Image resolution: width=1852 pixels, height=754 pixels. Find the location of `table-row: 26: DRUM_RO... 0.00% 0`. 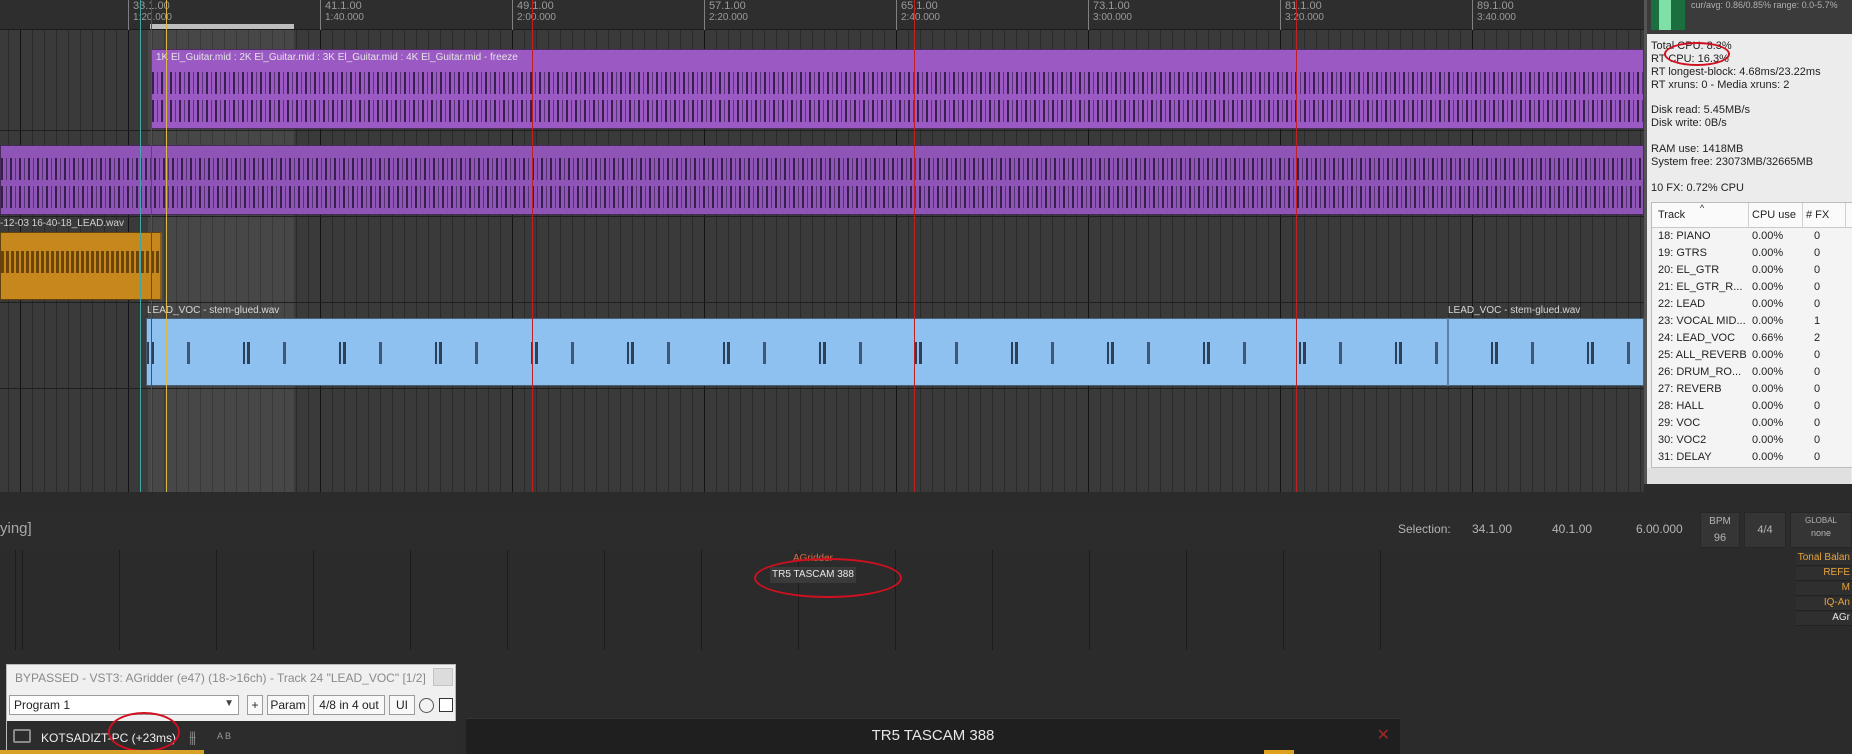

table-row: 26: DRUM_RO... 0.00% 0 is located at coordinates (1752, 372).